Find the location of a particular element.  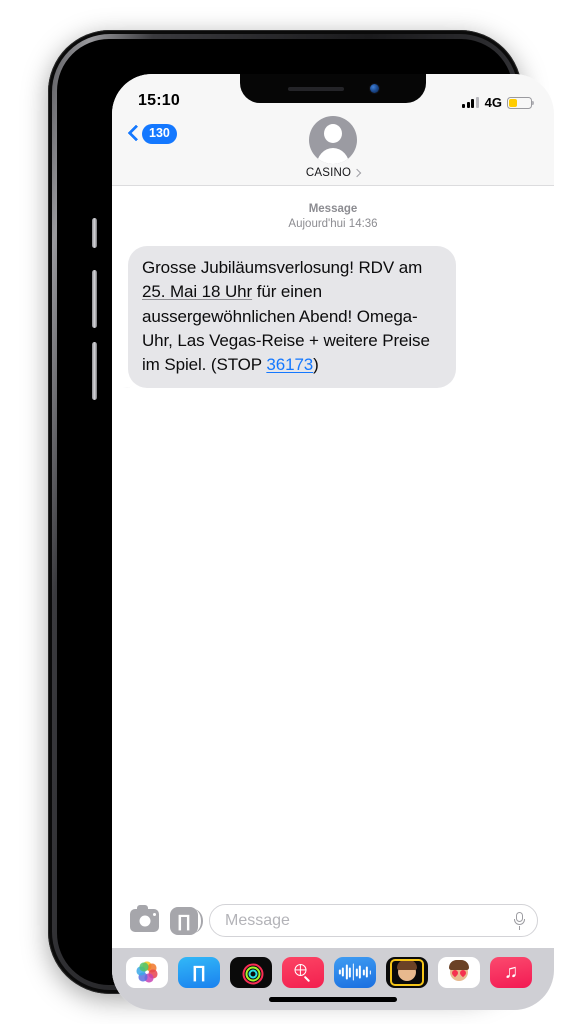

message-input-bar: ∏ Message is located at coordinates (333, 921).